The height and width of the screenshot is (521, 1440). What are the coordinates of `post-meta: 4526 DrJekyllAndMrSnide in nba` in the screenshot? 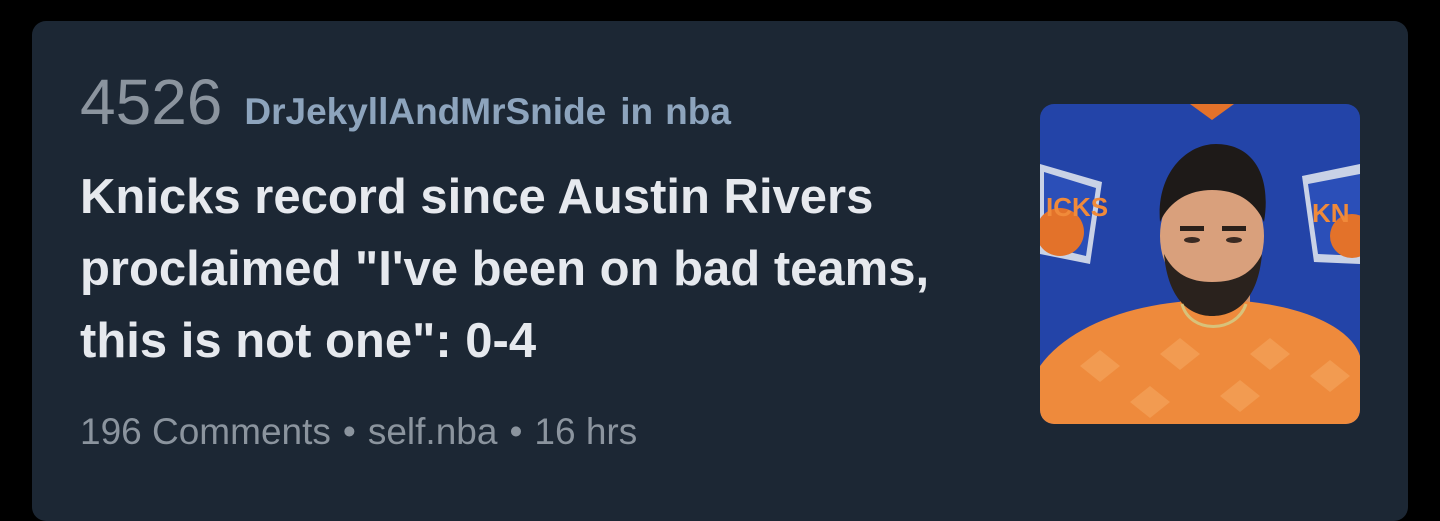 It's located at (405, 105).